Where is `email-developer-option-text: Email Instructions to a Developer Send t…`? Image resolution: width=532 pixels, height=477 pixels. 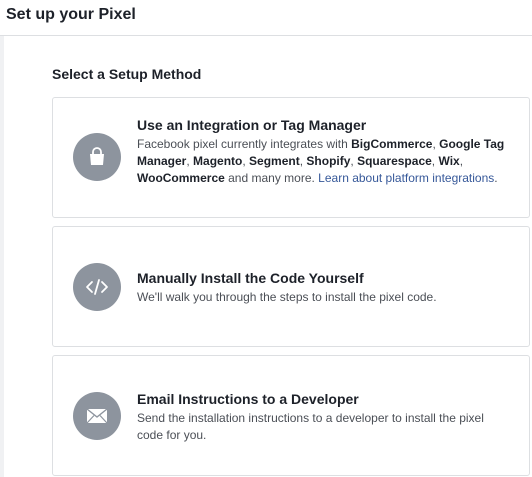 email-developer-option-text: Email Instructions to a Developer Send t… is located at coordinates (325, 417).